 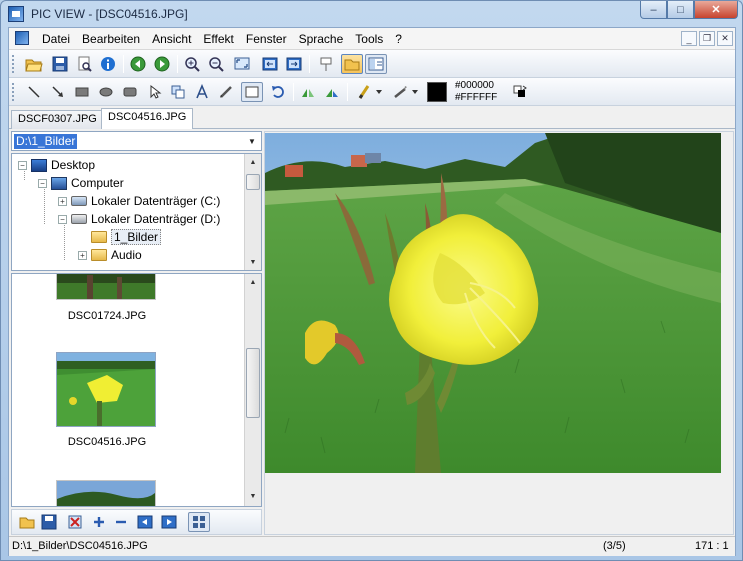 What do you see at coordinates (267, 39) in the screenshot?
I see `menu-fenster: Fenster` at bounding box center [267, 39].